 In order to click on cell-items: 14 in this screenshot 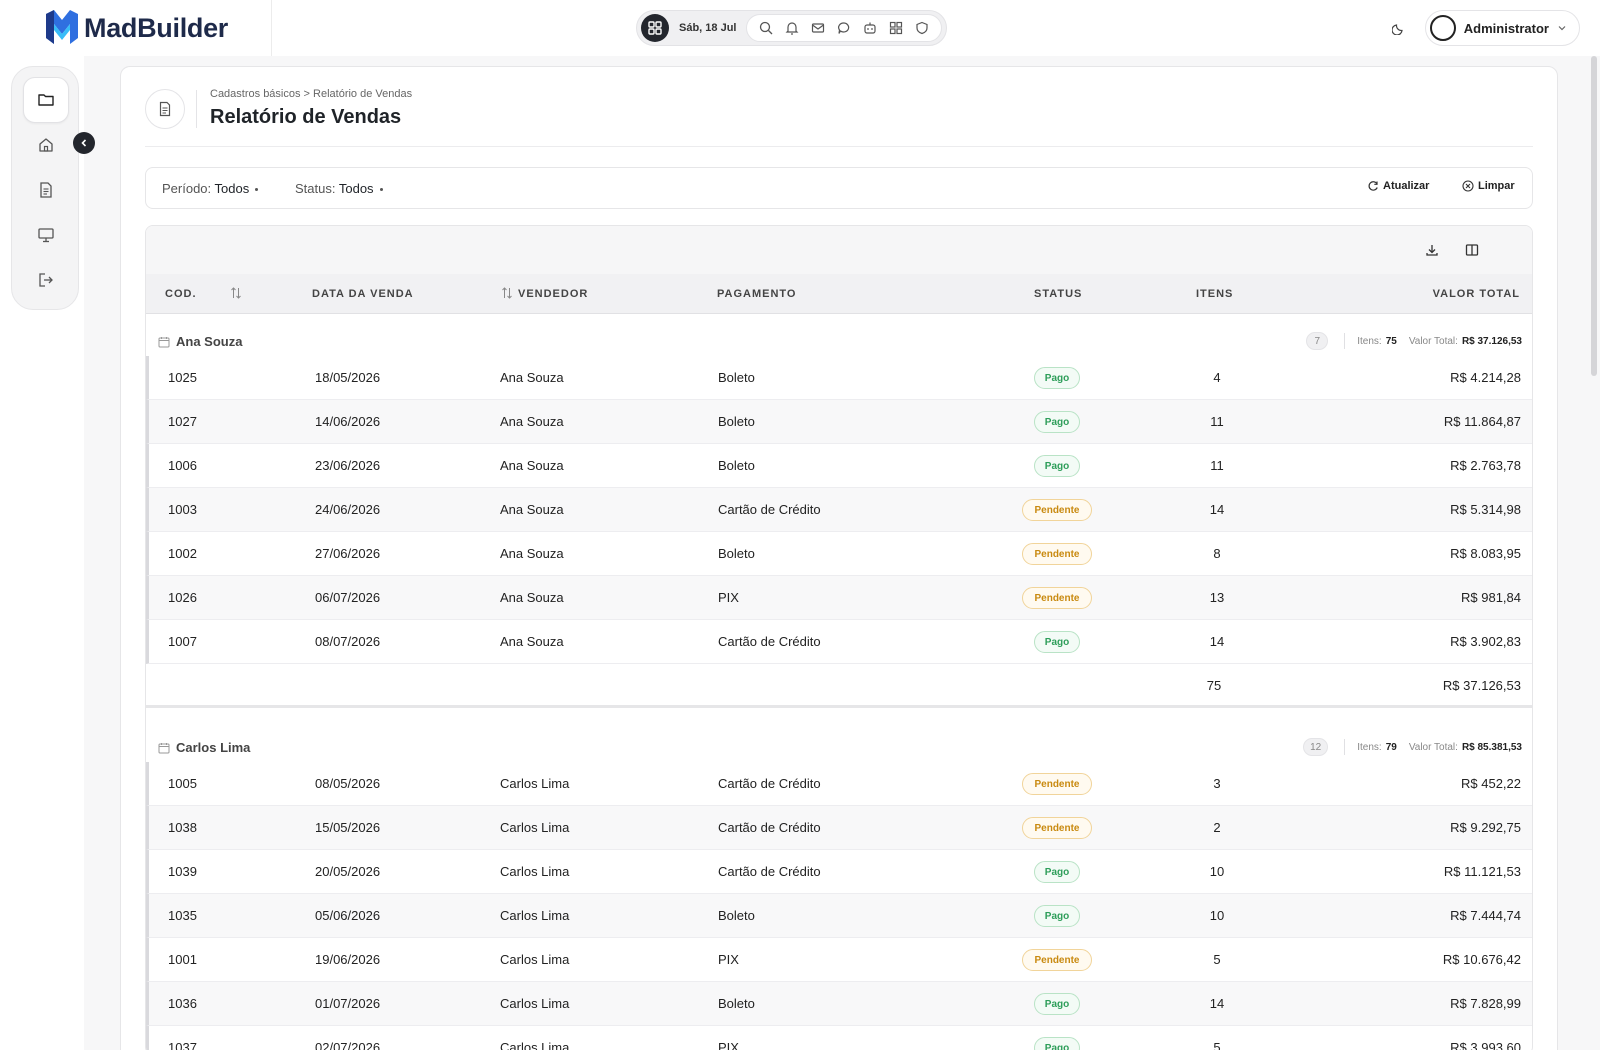, I will do `click(1217, 509)`.